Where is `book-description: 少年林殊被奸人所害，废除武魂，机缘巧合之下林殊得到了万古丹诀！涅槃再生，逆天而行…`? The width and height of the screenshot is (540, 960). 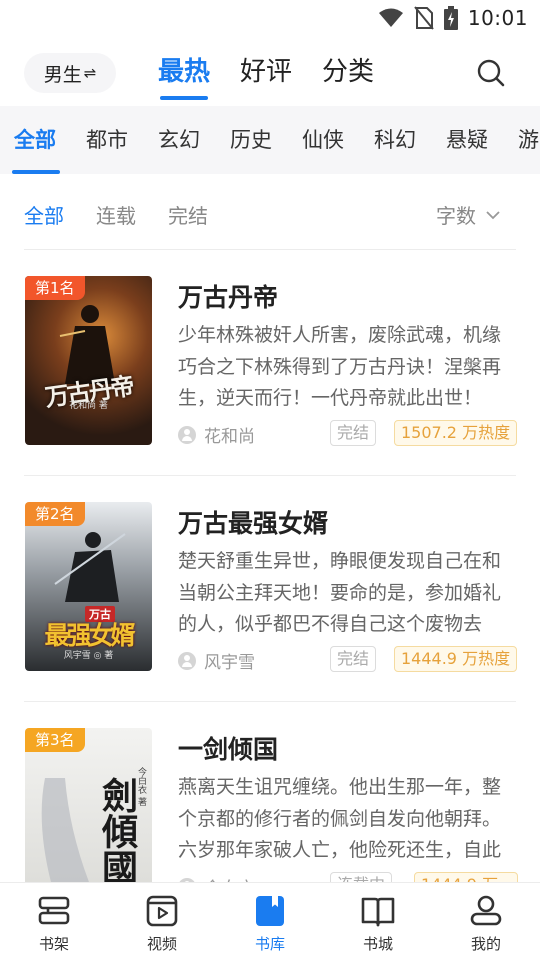
book-description: 少年林殊被奸人所害，废除武魂，机缘巧合之下林殊得到了万古丹诀！涅槃再生，逆天而行… is located at coordinates (340, 366).